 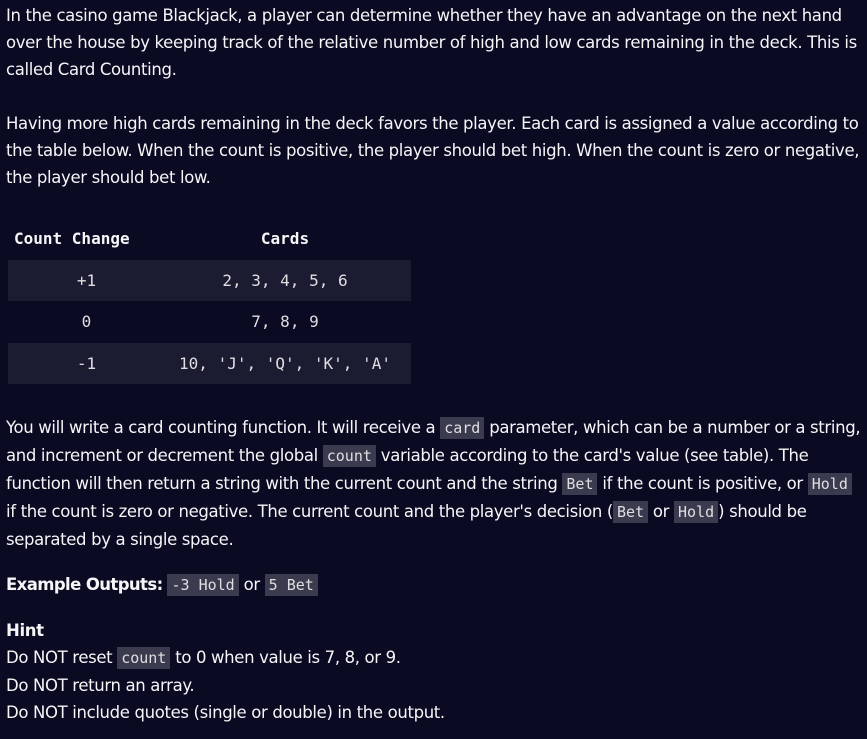 What do you see at coordinates (209, 239) in the screenshot?
I see `table-header-row: Count Change Cards` at bounding box center [209, 239].